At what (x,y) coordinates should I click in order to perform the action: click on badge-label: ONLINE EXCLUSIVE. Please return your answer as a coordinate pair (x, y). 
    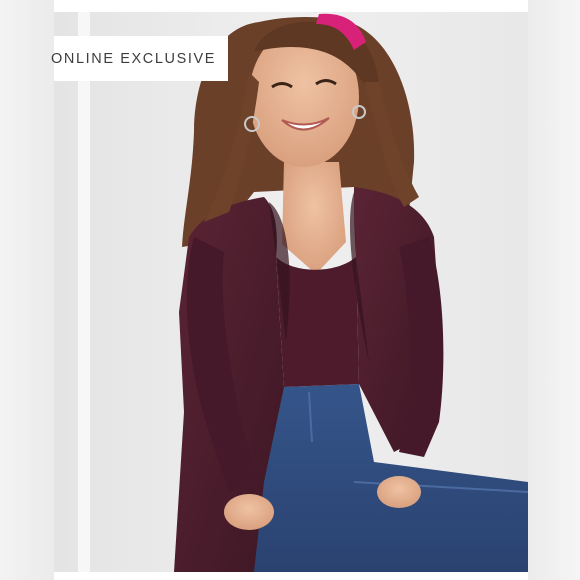
    Looking at the image, I should click on (134, 58).